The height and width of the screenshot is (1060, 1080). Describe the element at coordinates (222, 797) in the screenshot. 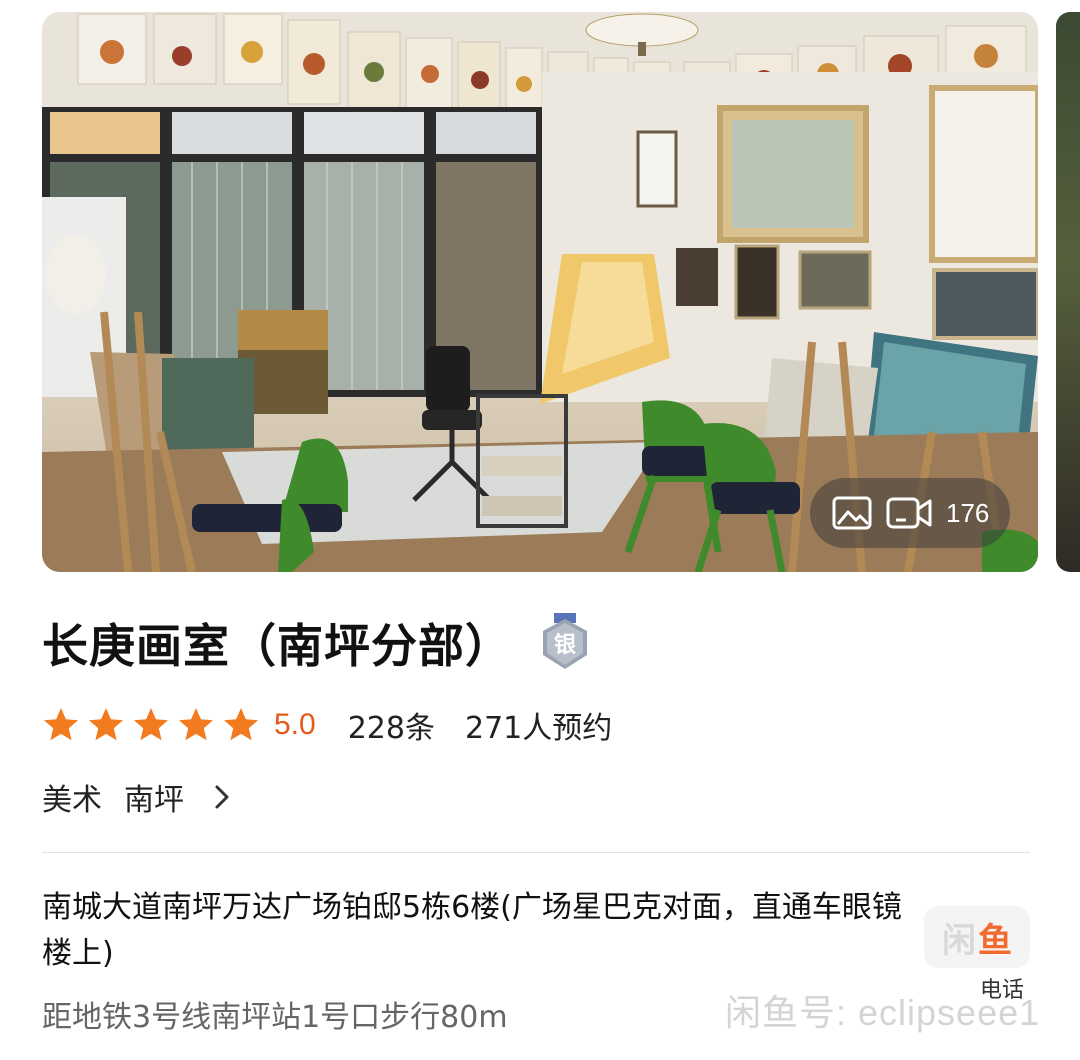

I see `chevron-right-icon` at that location.